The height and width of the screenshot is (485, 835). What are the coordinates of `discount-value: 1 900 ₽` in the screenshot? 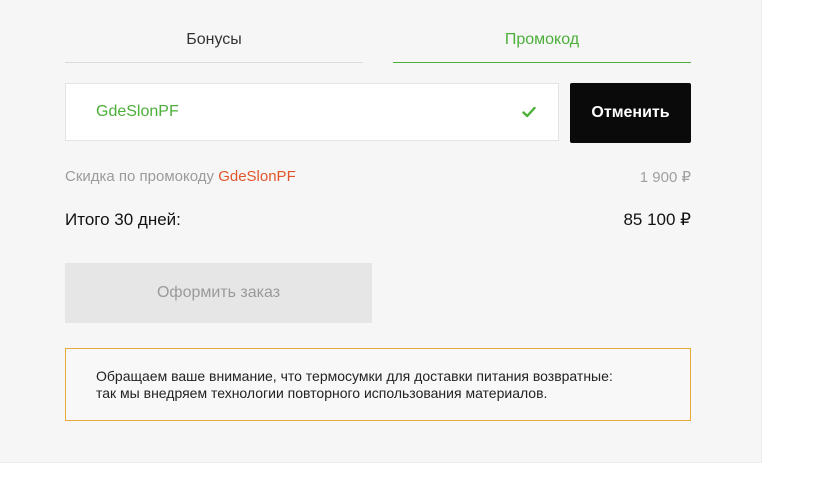 It's located at (665, 177).